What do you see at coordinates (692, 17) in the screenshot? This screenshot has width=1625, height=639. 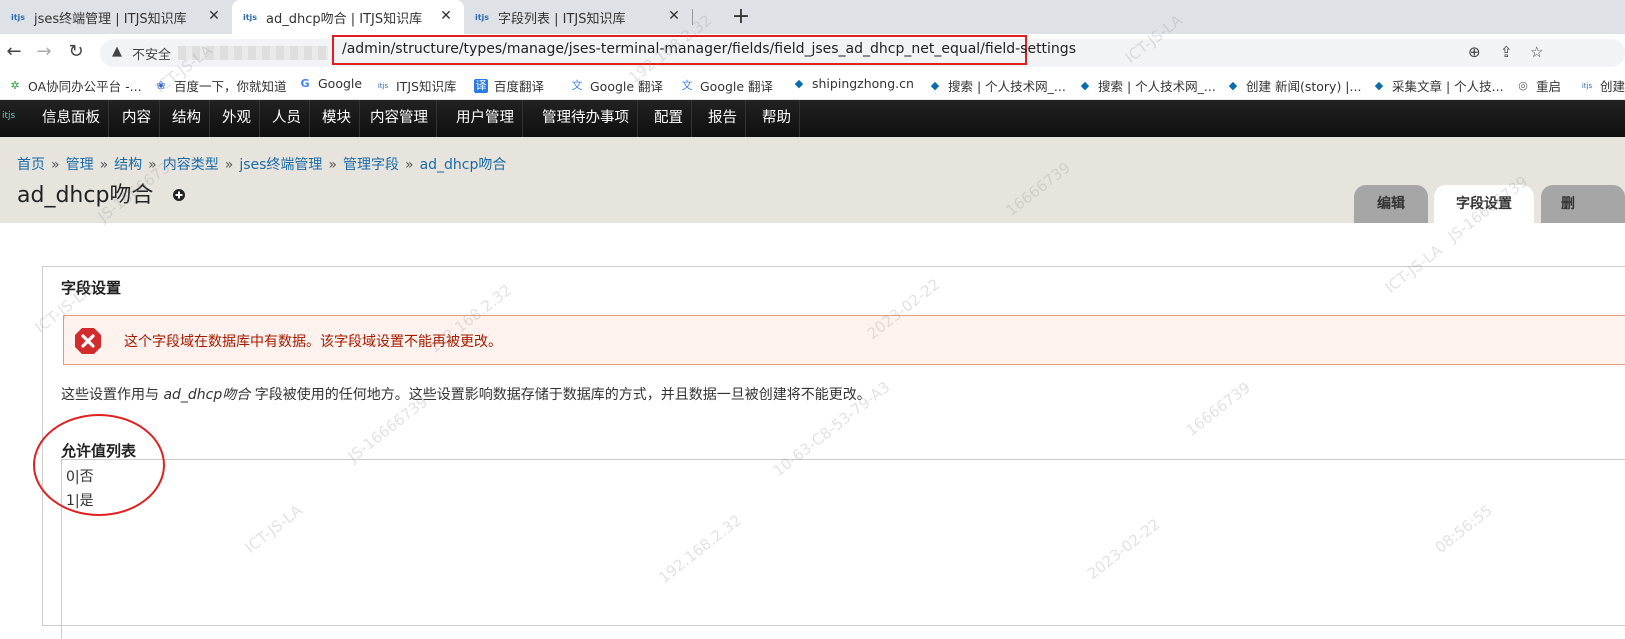 I see `tab-separator` at bounding box center [692, 17].